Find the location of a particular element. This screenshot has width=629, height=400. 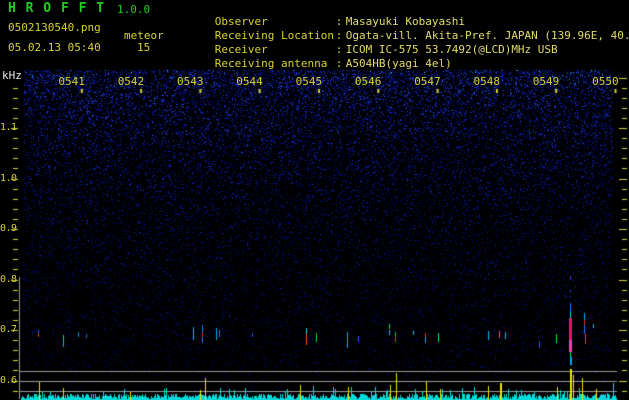

freq-label: 1.0 is located at coordinates (8, 178).